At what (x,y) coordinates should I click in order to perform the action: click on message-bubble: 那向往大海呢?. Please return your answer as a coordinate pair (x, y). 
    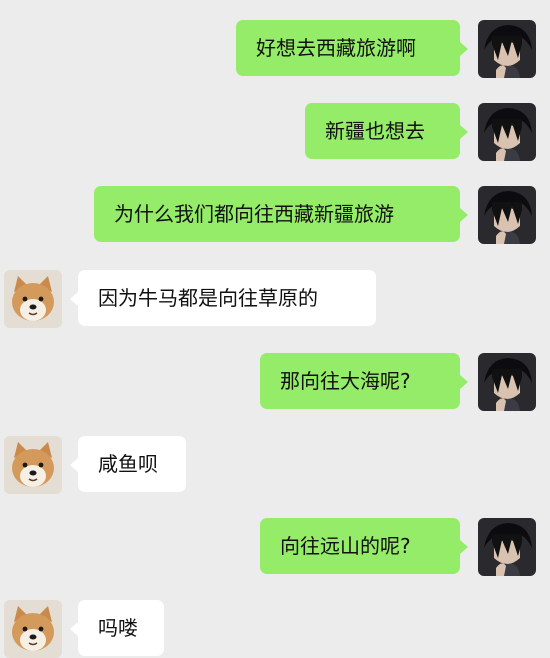
    Looking at the image, I should click on (364, 381).